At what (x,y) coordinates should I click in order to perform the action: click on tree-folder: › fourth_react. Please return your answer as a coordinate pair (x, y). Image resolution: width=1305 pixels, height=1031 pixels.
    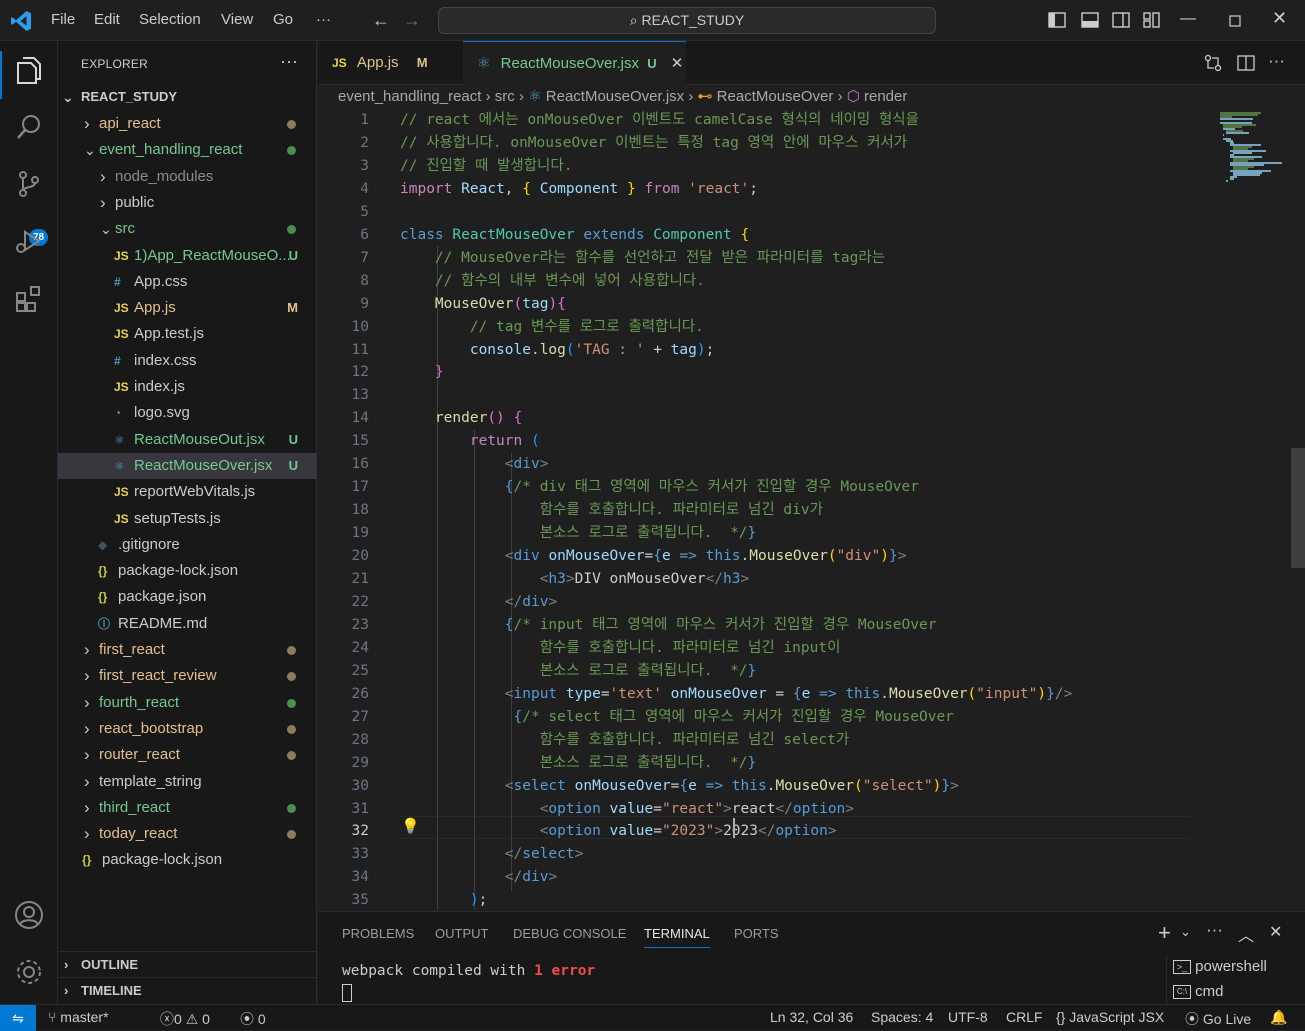
    Looking at the image, I should click on (187, 703).